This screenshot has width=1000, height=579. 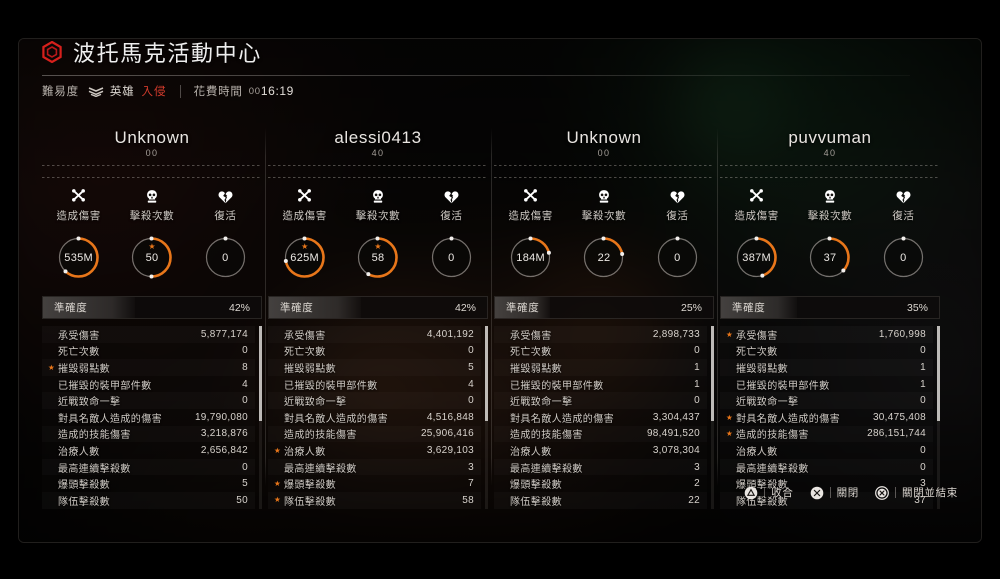 I want to click on gauge-value: 0, so click(x=225, y=257).